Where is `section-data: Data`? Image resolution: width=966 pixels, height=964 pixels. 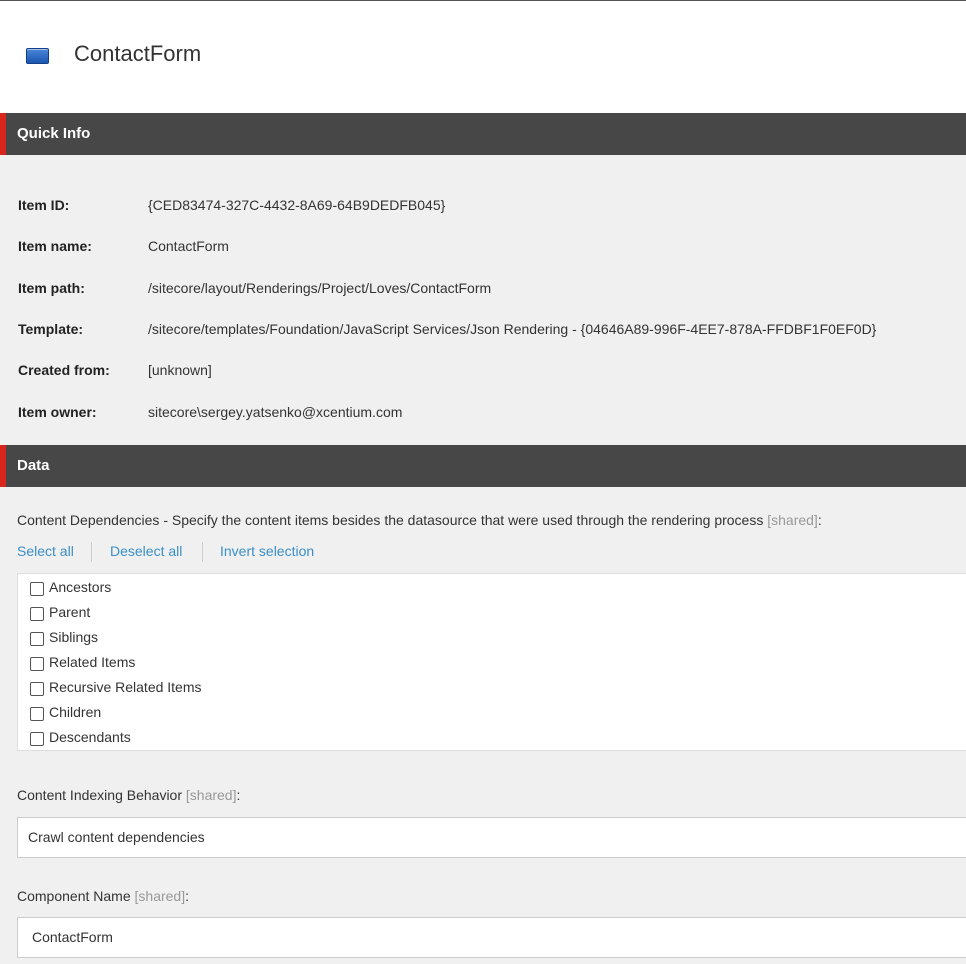 section-data: Data is located at coordinates (483, 466).